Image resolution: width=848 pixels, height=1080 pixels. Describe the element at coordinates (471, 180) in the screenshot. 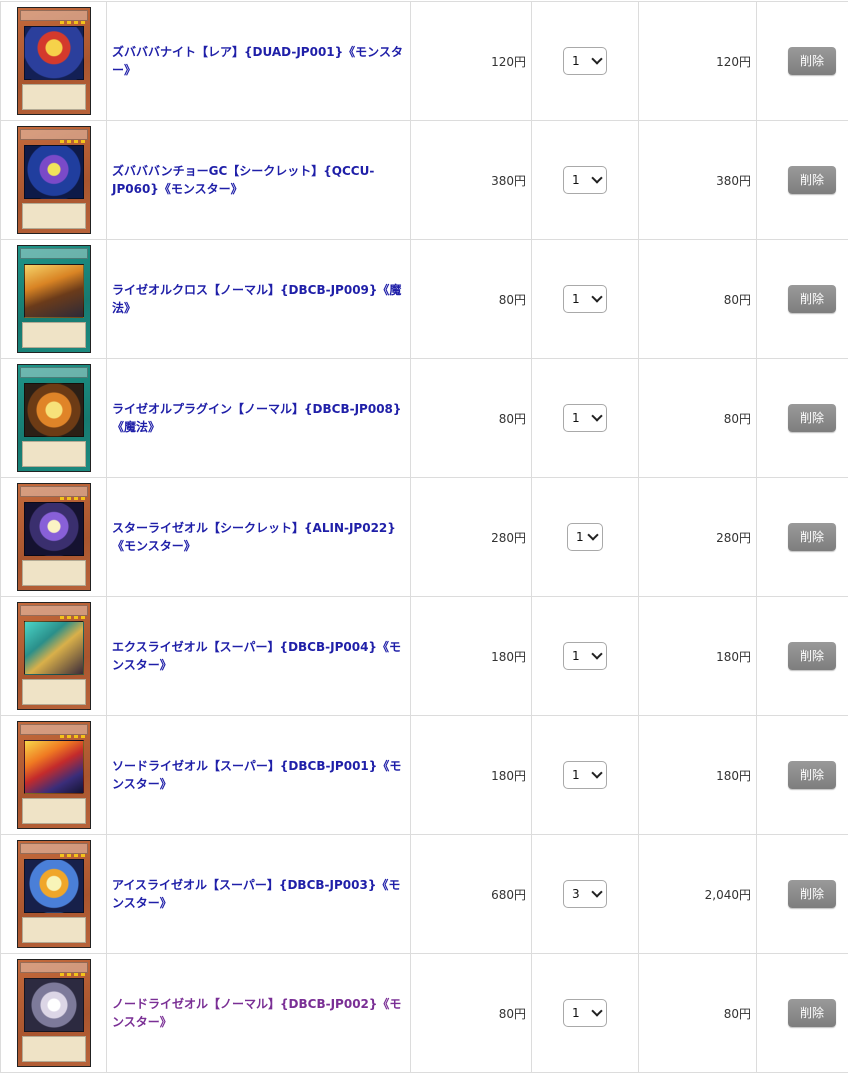

I see `unit-price: 380円` at that location.